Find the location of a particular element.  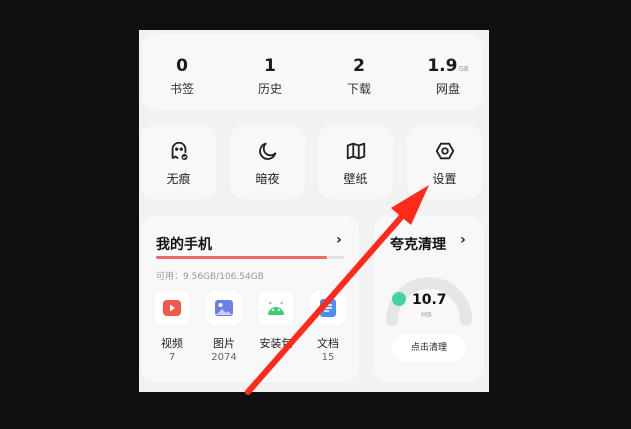

app-count: 2074 is located at coordinates (224, 357).